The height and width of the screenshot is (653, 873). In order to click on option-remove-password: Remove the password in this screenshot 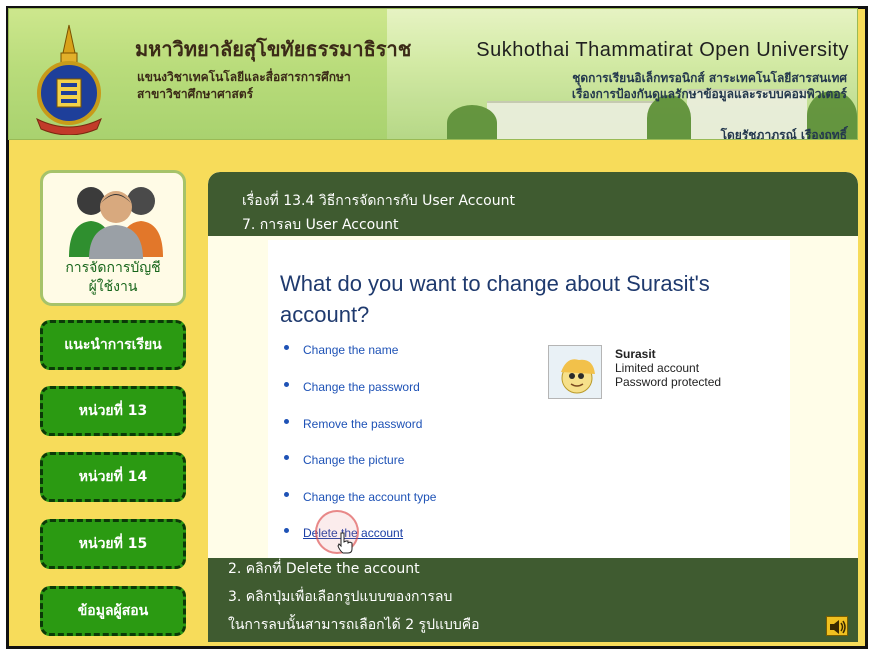, I will do `click(353, 424)`.